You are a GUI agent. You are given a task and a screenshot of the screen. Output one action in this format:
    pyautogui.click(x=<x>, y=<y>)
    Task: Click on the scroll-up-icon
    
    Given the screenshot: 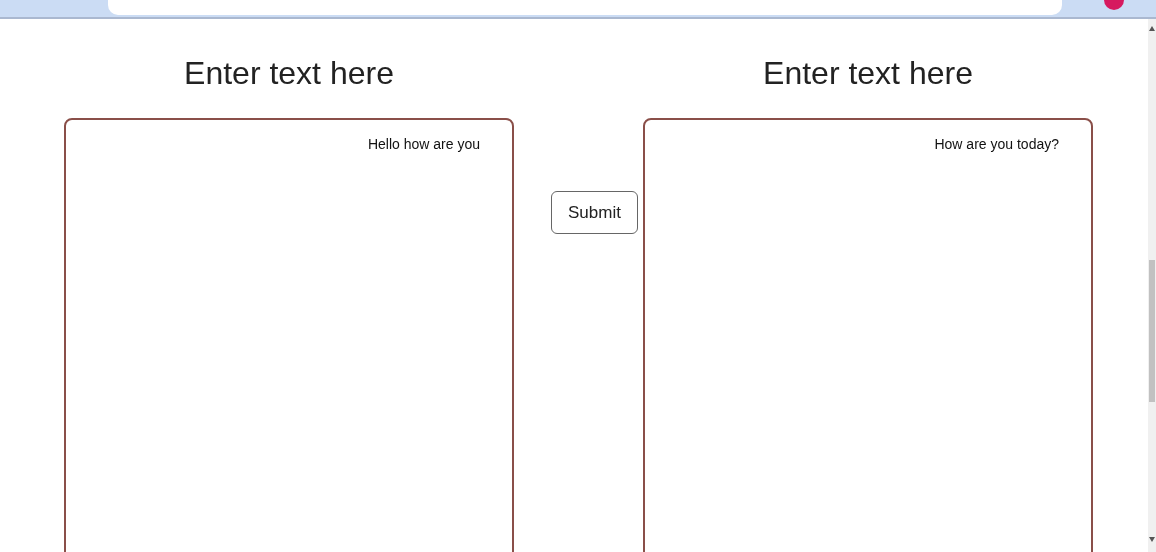 What is the action you would take?
    pyautogui.click(x=1152, y=28)
    